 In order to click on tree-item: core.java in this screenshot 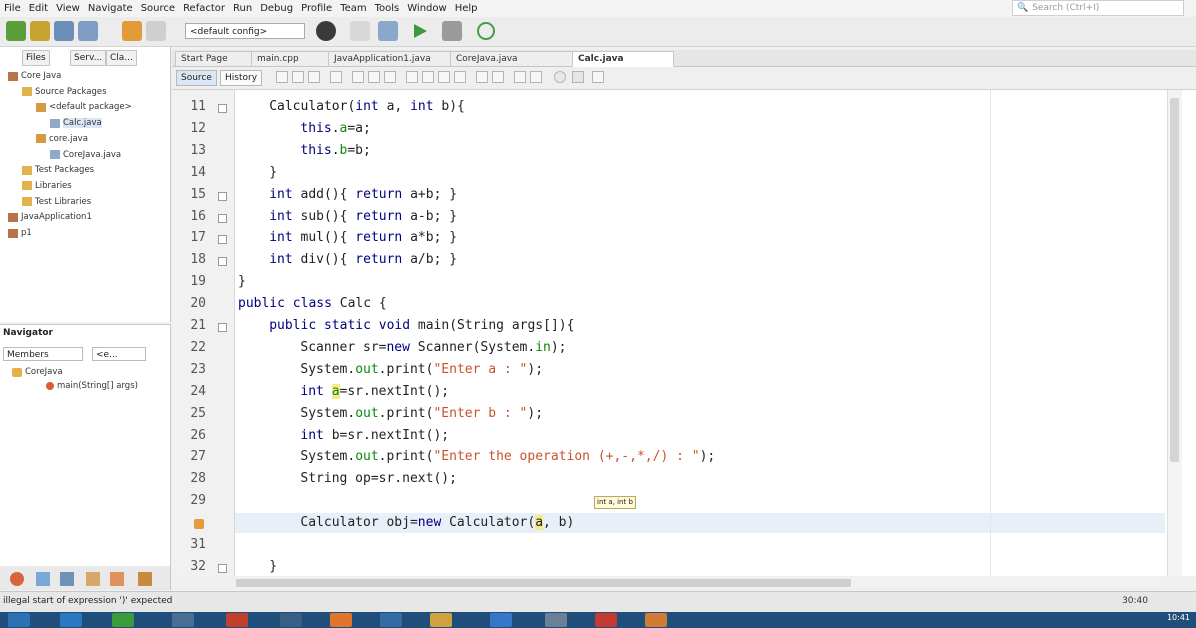, I will do `click(62, 139)`.